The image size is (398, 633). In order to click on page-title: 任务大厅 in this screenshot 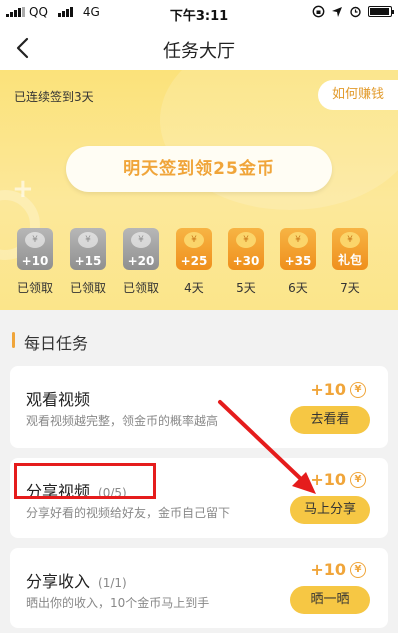, I will do `click(199, 51)`.